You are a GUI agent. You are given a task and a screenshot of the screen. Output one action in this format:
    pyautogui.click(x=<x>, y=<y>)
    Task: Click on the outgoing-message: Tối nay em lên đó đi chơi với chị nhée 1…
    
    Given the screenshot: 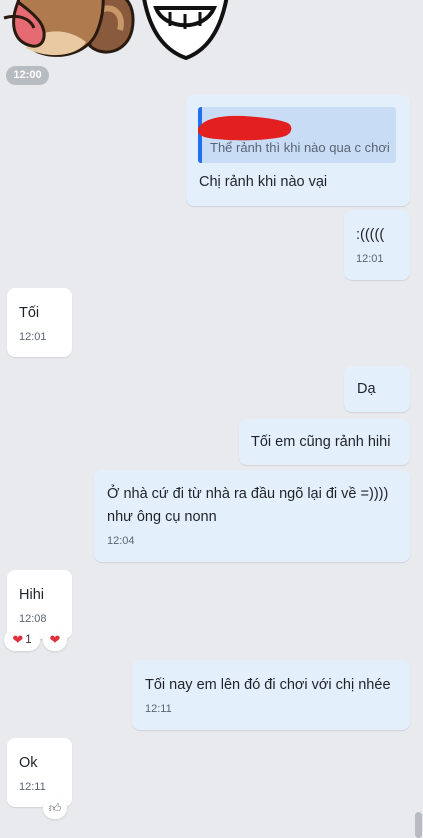 What is the action you would take?
    pyautogui.click(x=271, y=695)
    